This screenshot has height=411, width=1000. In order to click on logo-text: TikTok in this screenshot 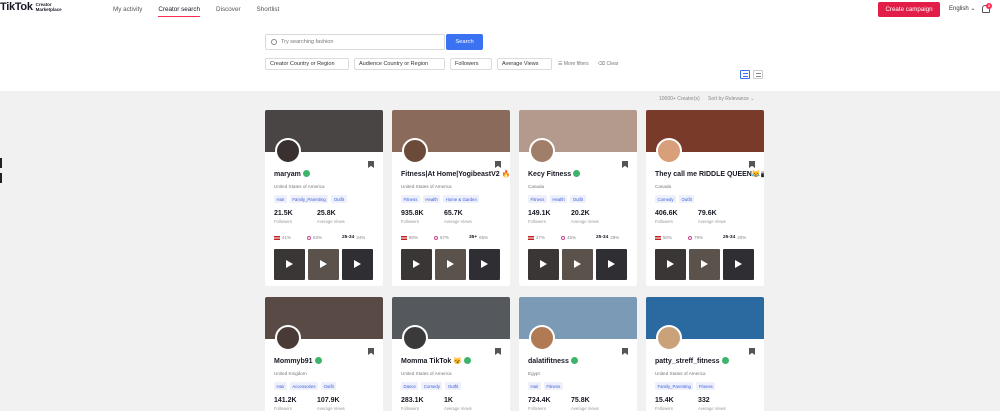, I will do `click(16, 7)`.